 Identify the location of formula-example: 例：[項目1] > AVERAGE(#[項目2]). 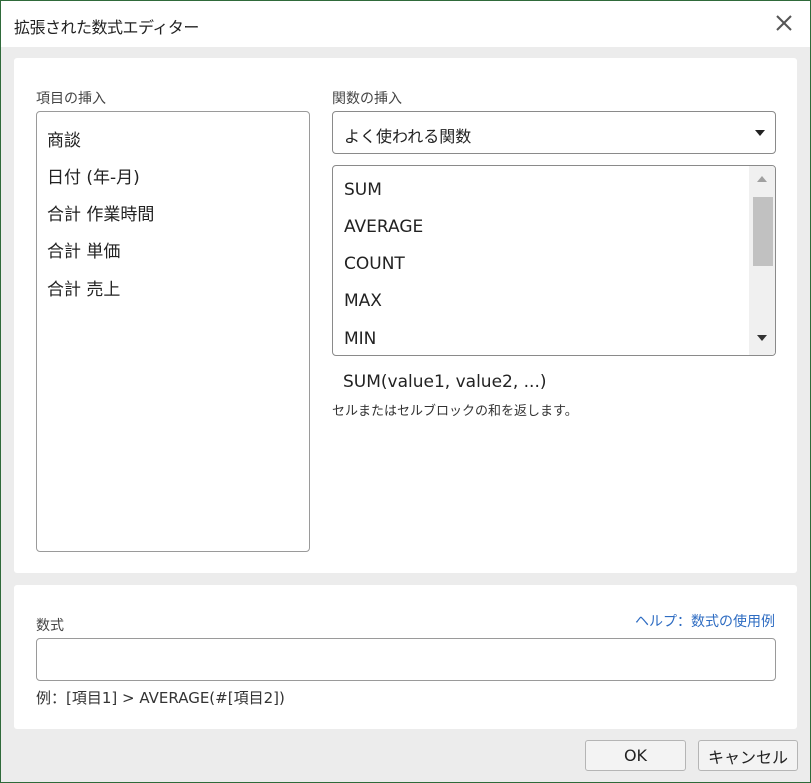
(160, 698).